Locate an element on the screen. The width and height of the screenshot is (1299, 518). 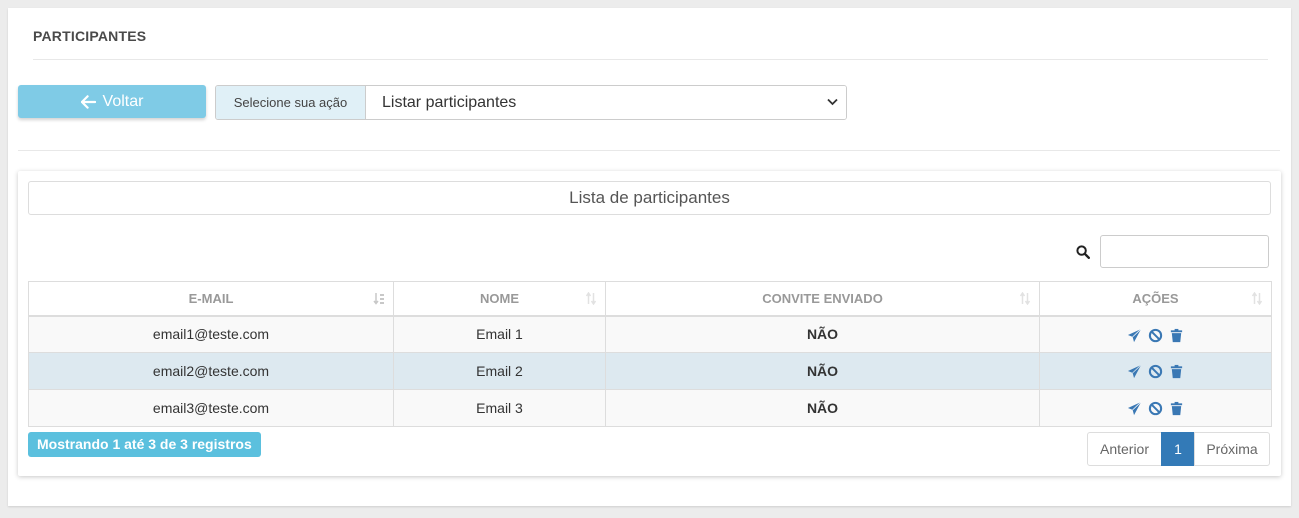
cell-nome: Email 2 is located at coordinates (499, 371).